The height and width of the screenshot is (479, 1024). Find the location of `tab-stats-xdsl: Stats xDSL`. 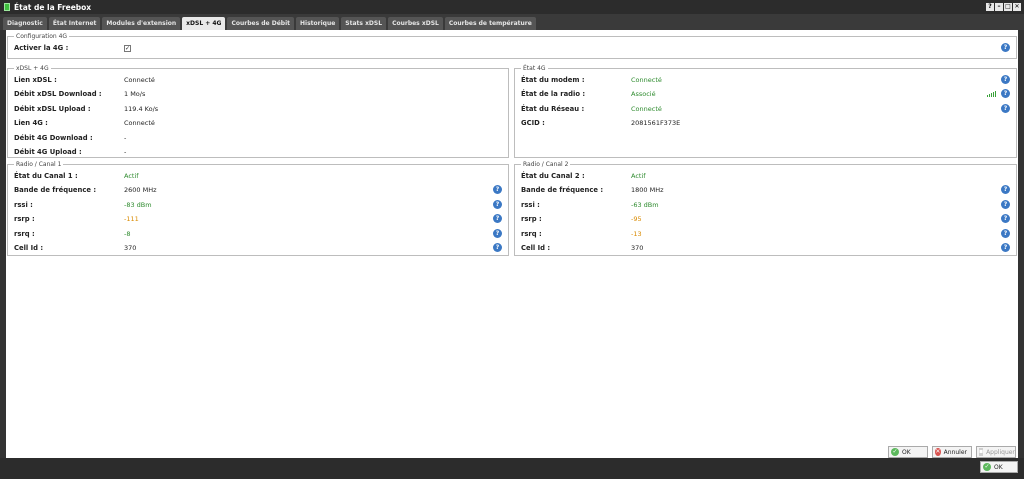

tab-stats-xdsl: Stats xDSL is located at coordinates (364, 23).